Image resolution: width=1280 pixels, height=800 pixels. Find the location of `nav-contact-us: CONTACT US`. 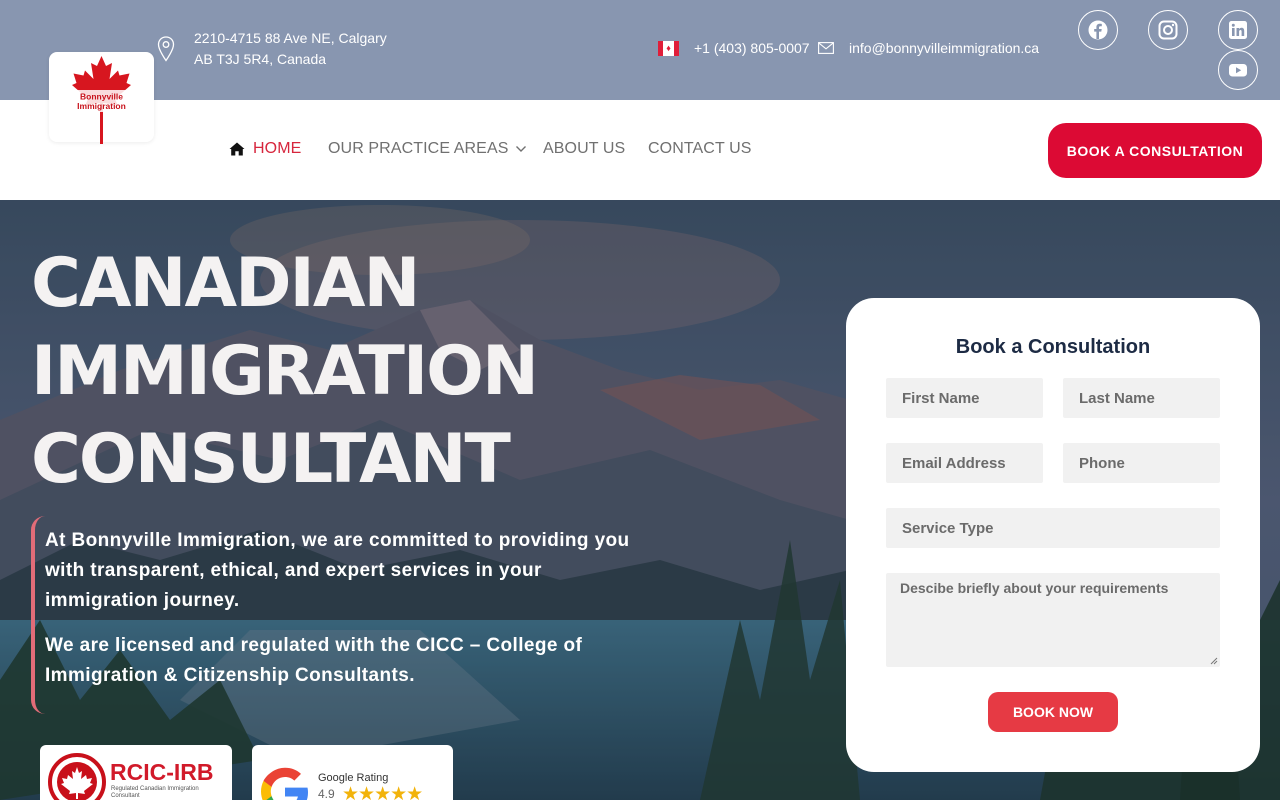

nav-contact-us: CONTACT US is located at coordinates (700, 149).